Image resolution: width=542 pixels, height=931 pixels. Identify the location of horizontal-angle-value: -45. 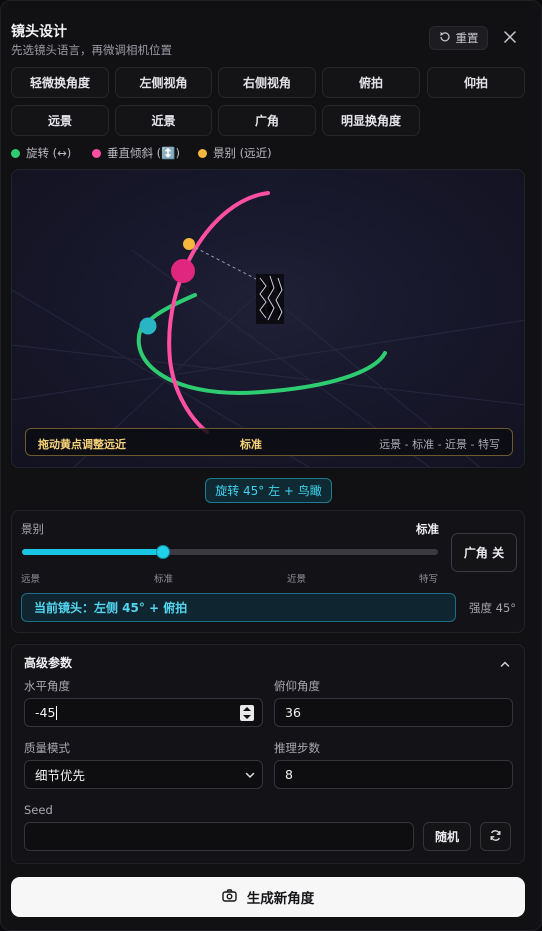
(45, 712).